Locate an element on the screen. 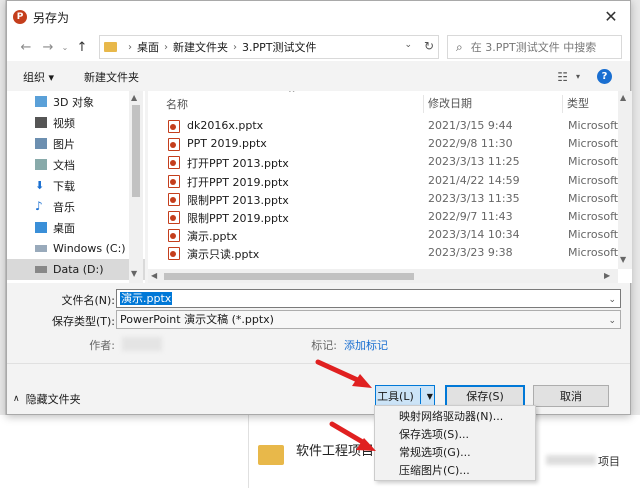 The image size is (640, 488). tools-button: 工具(L) ▼ is located at coordinates (405, 396).